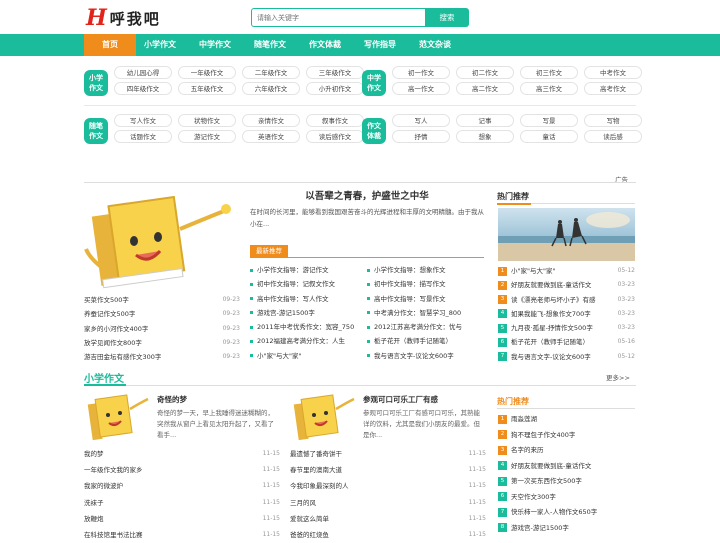 This screenshot has height=543, width=720. I want to click on category-link: 状物作文, so click(207, 120).